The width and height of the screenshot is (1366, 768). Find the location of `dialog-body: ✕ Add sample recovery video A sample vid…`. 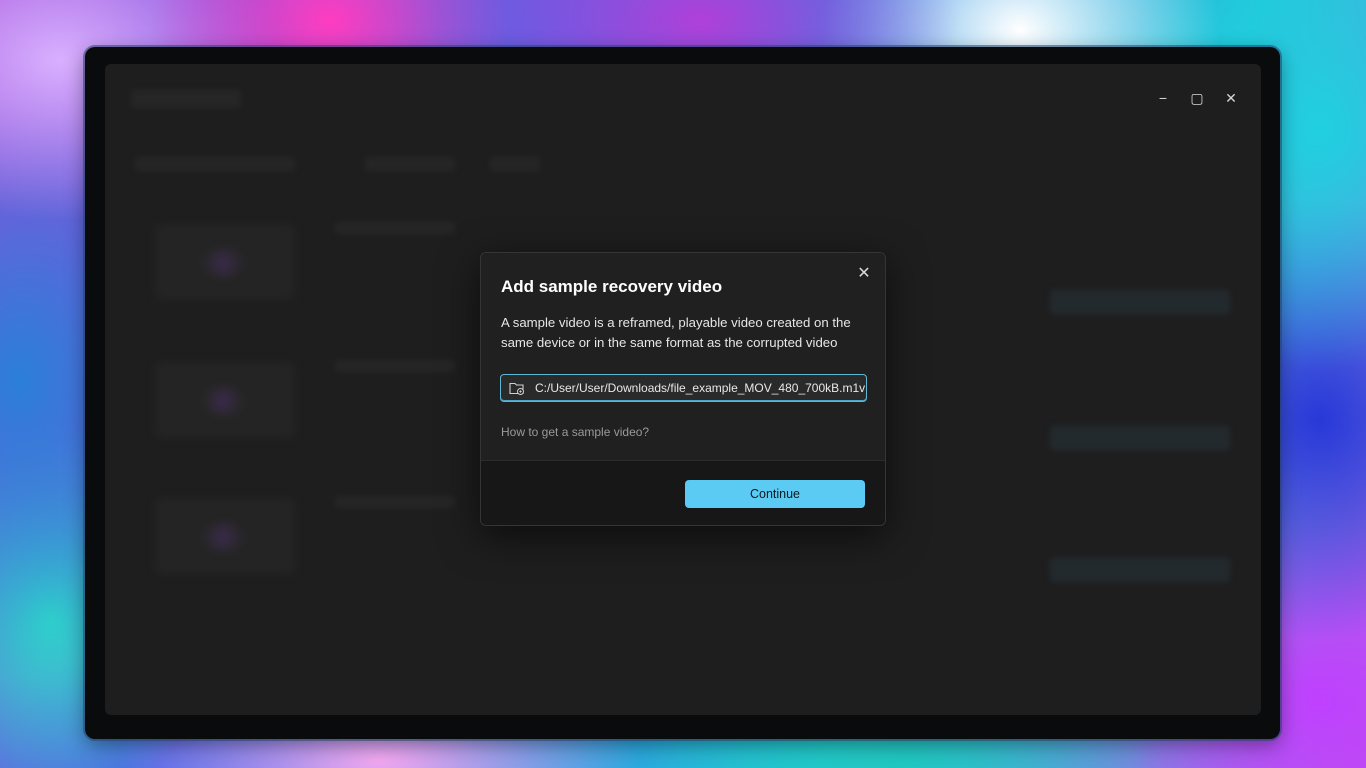

dialog-body: ✕ Add sample recovery video A sample vid… is located at coordinates (683, 356).